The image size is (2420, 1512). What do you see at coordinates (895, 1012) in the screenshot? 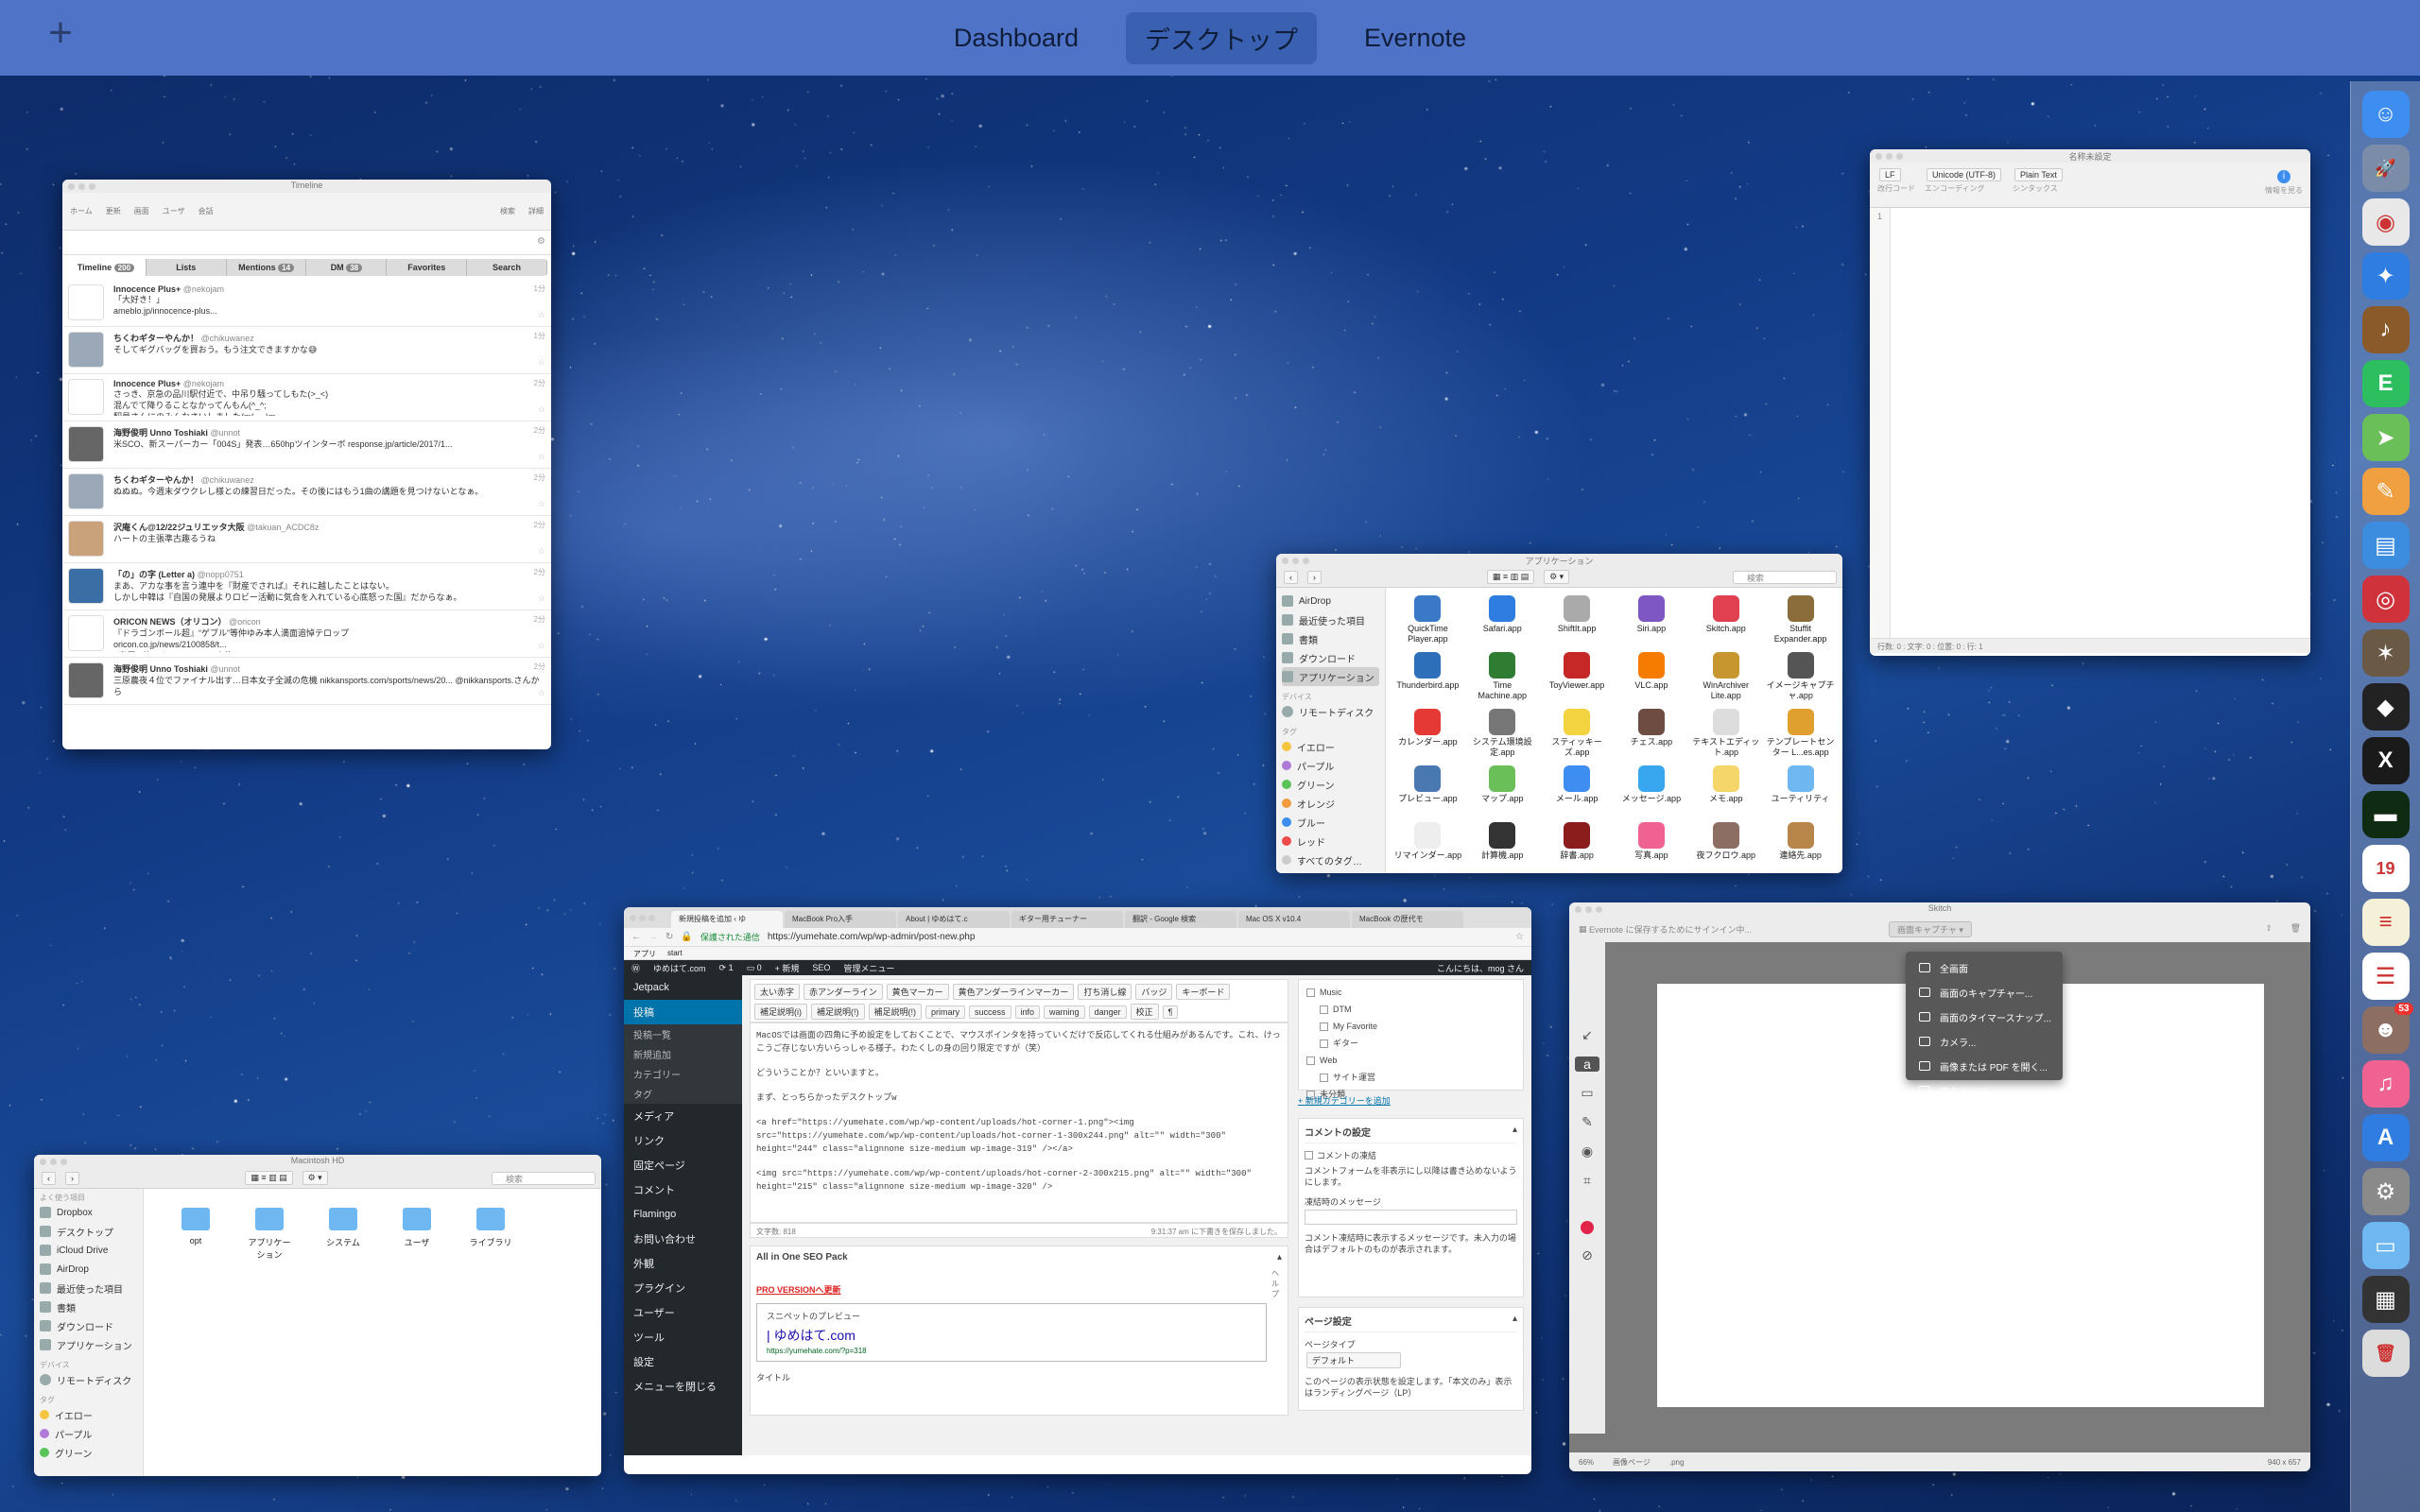
I see `quicktag-button: 補足説明(!)` at bounding box center [895, 1012].